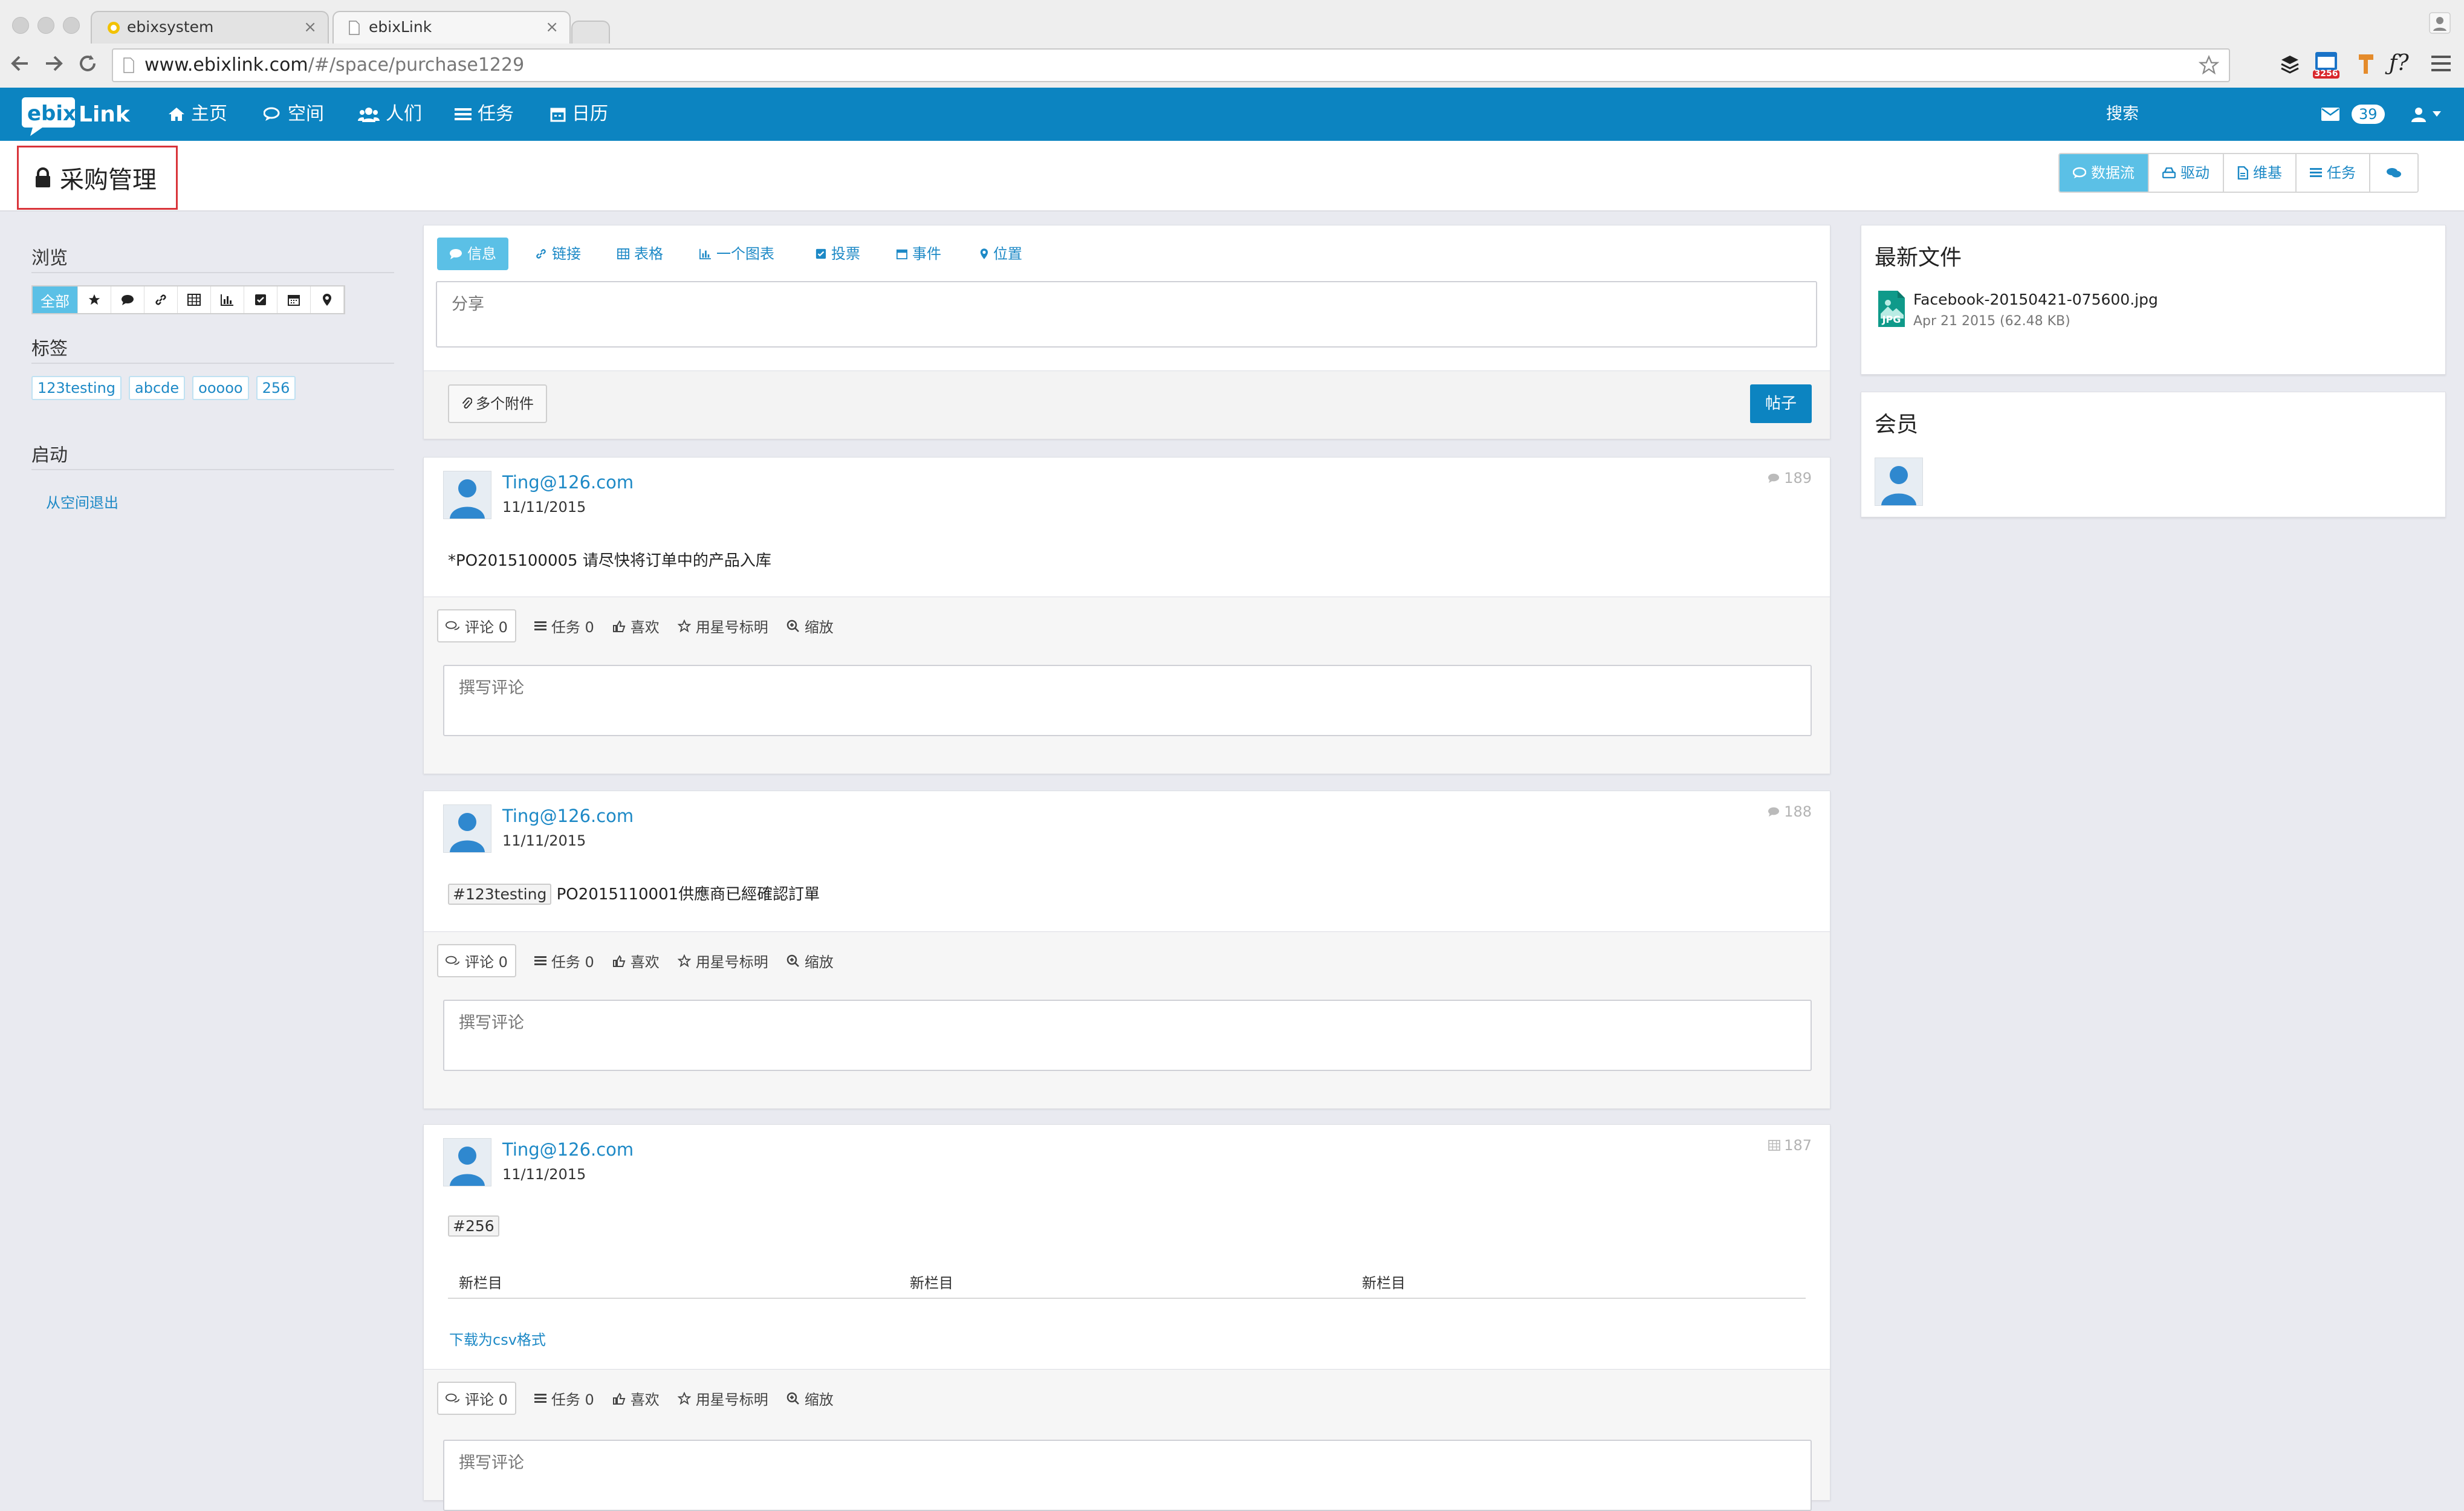 Image resolution: width=2464 pixels, height=1511 pixels. Describe the element at coordinates (390, 115) in the screenshot. I see `nav-people: 人们` at that location.